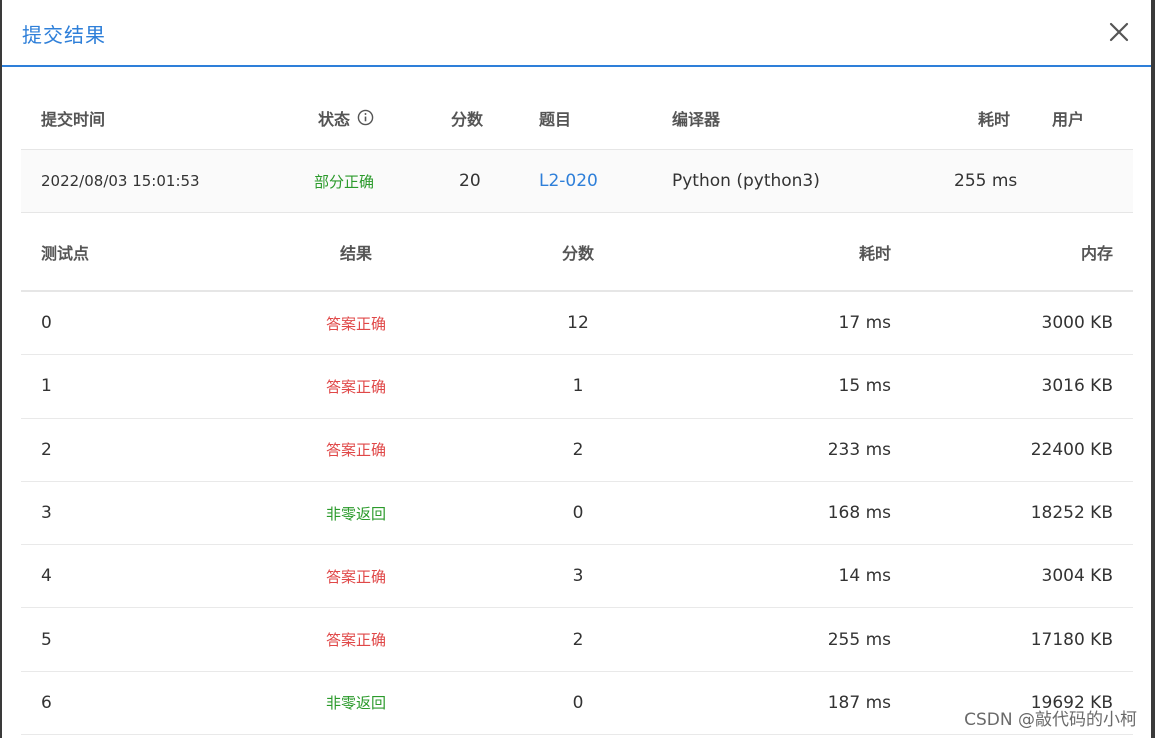  I want to click on test-case-memory: 3016 KB, so click(1077, 386).